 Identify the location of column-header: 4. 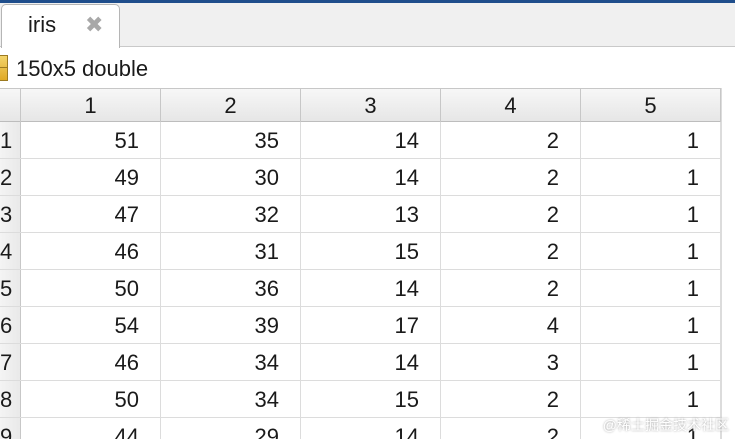
(511, 105).